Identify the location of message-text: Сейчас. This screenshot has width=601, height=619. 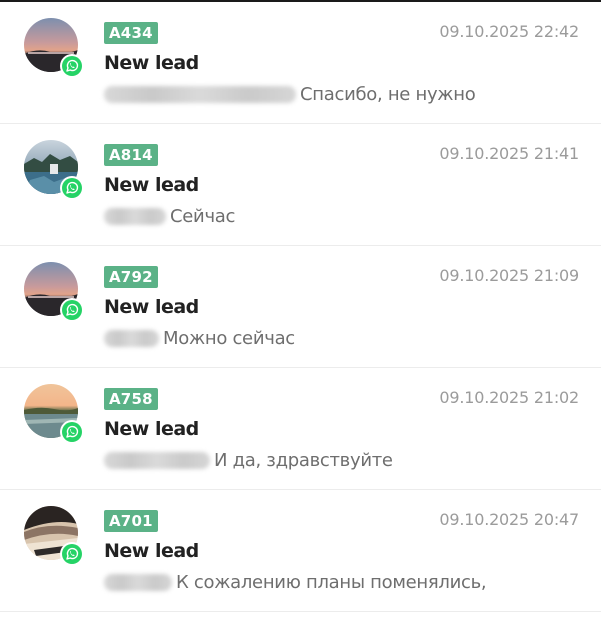
(203, 216).